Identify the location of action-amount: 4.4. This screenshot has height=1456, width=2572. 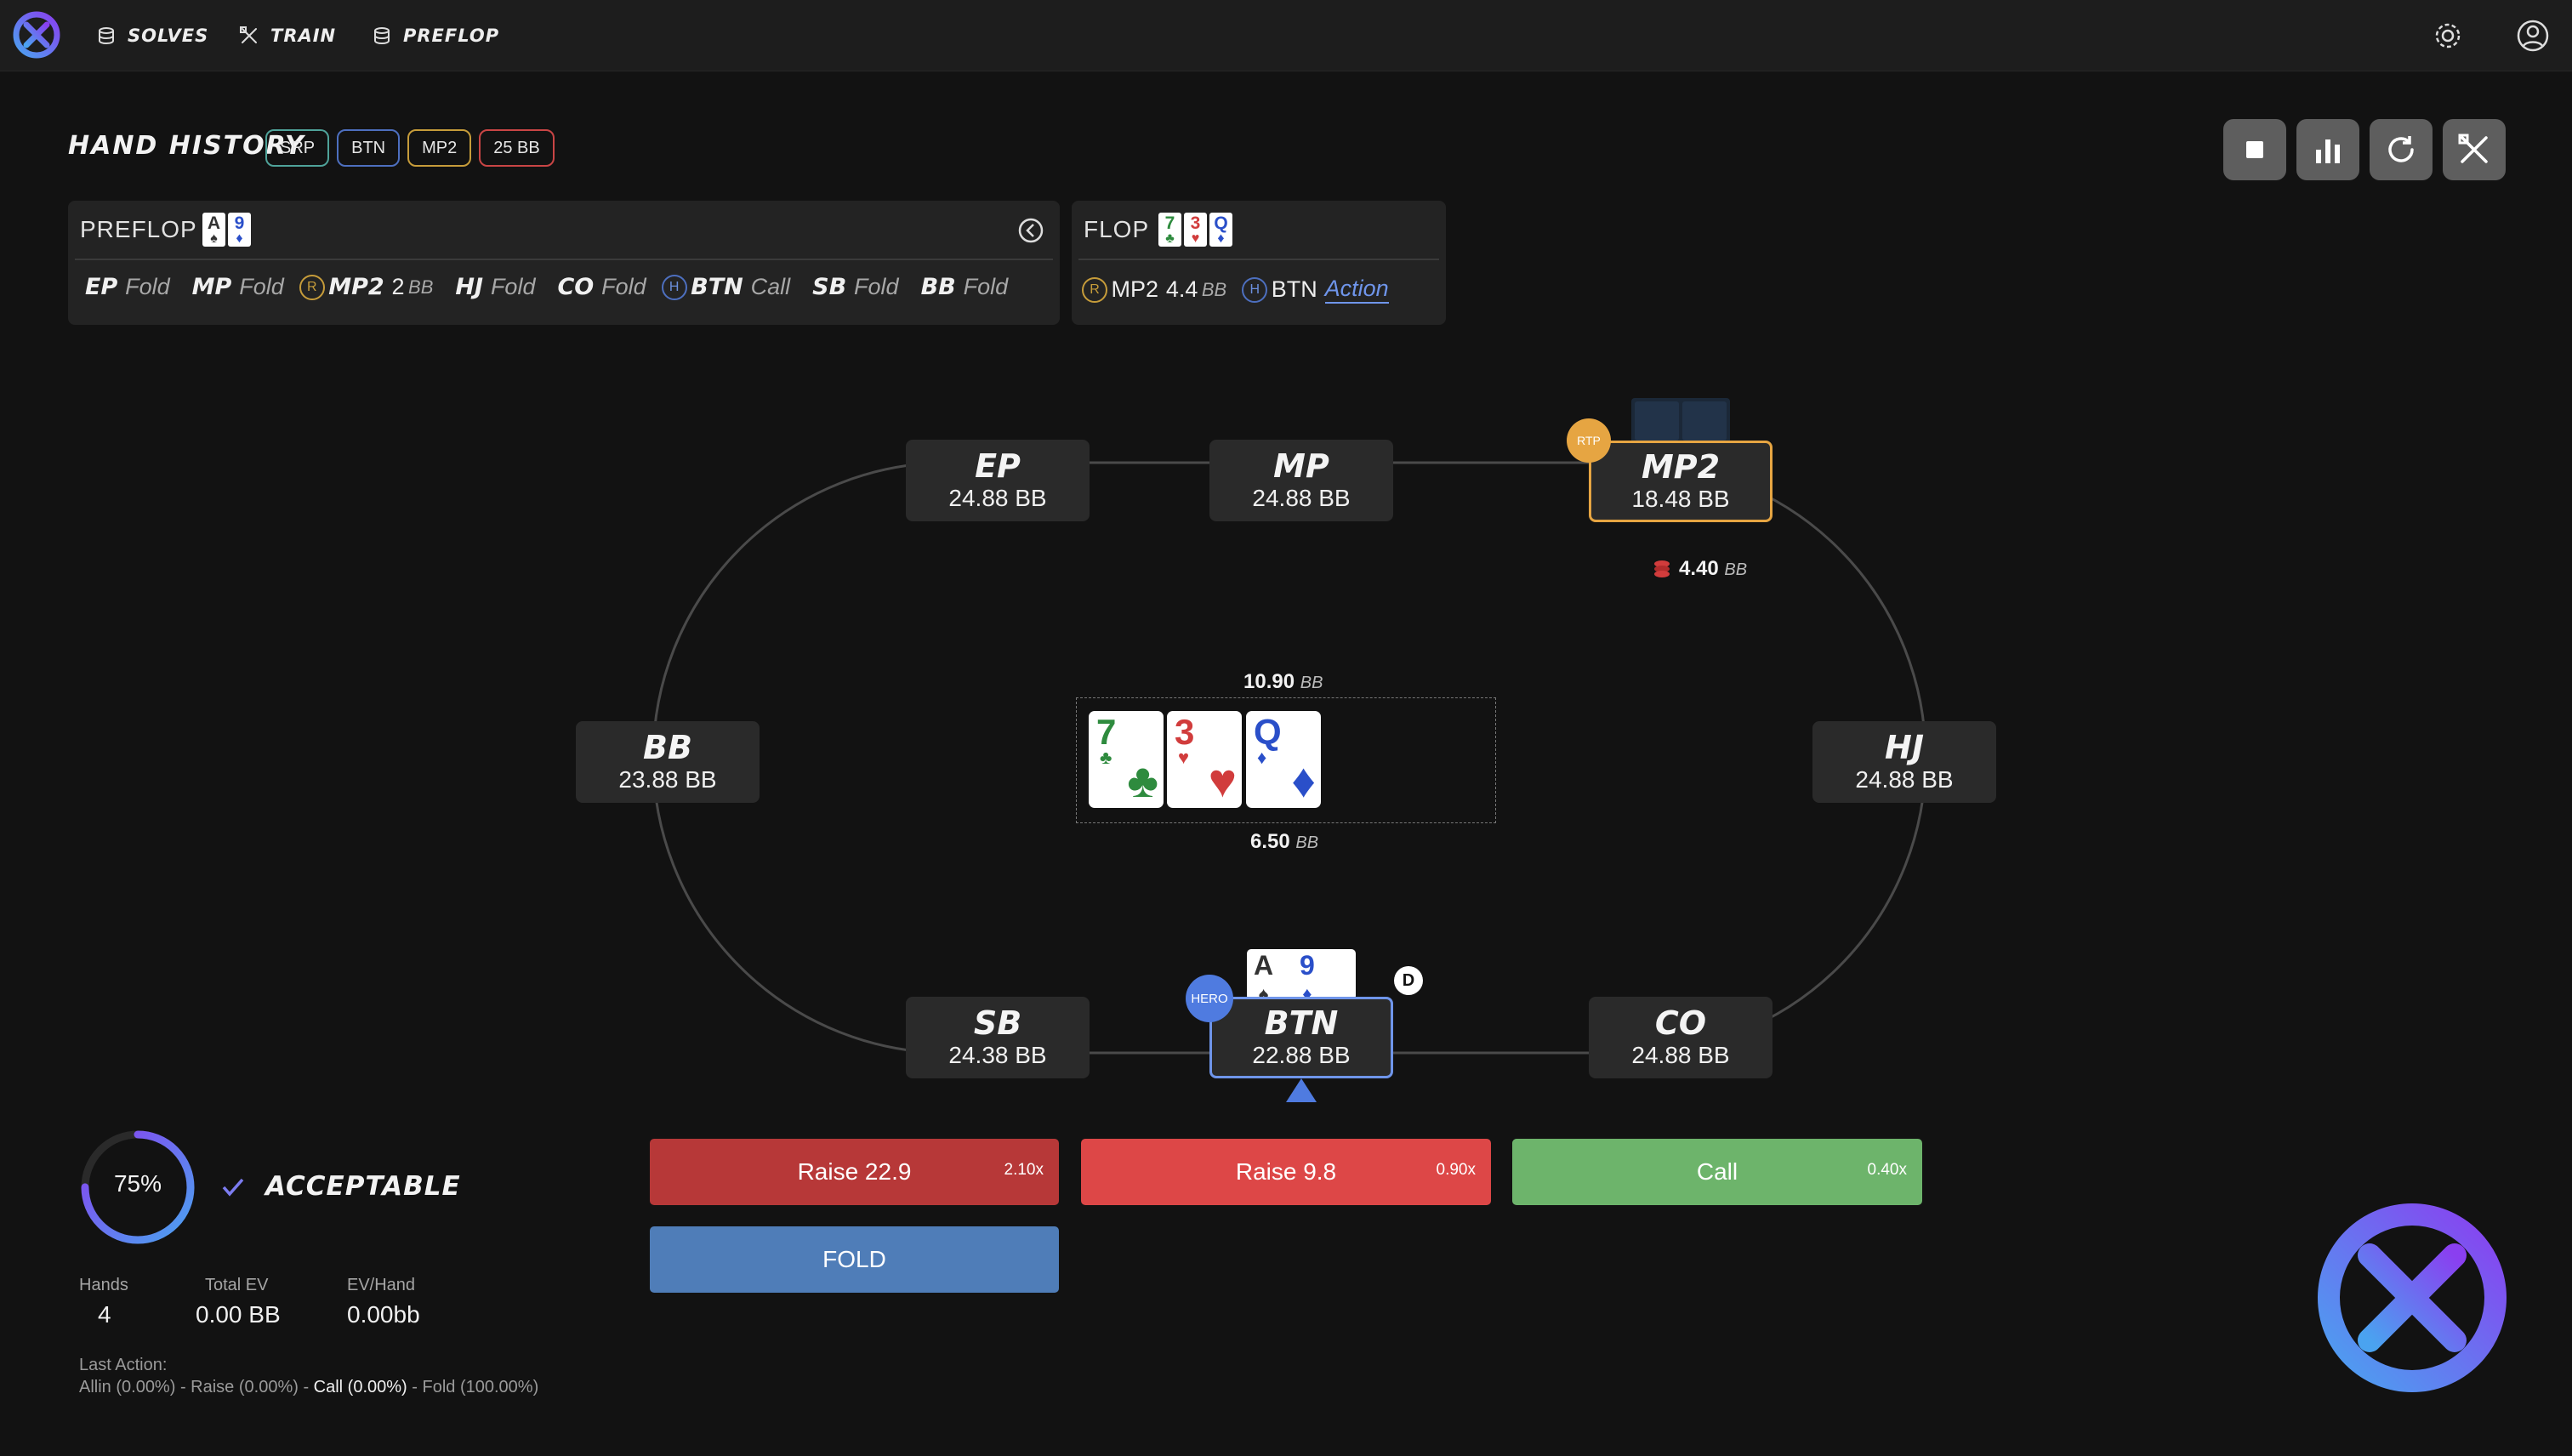
(1182, 289).